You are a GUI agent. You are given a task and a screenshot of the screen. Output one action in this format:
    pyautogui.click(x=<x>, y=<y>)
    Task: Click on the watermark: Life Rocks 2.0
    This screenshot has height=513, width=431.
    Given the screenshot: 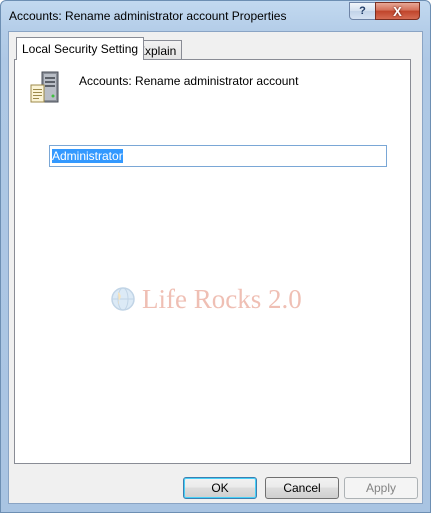 What is the action you would take?
    pyautogui.click(x=206, y=299)
    